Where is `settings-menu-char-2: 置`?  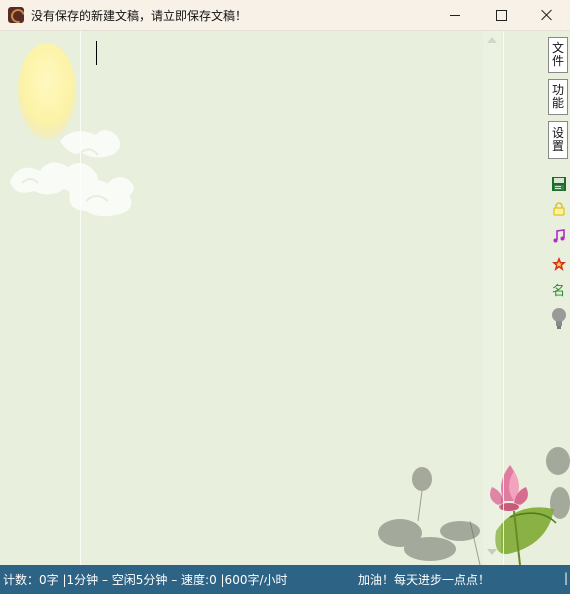
settings-menu-char-2: 置 is located at coordinates (557, 146).